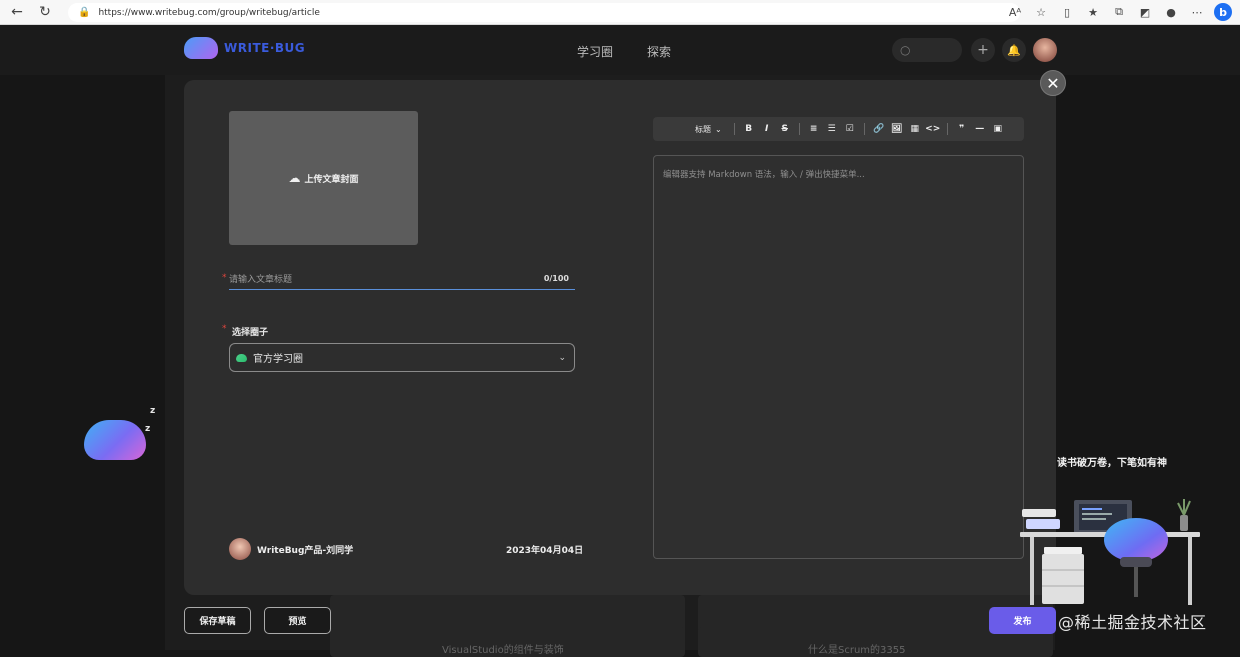 Image resolution: width=1240 pixels, height=657 pixels. I want to click on mascot-logo-icon, so click(201, 48).